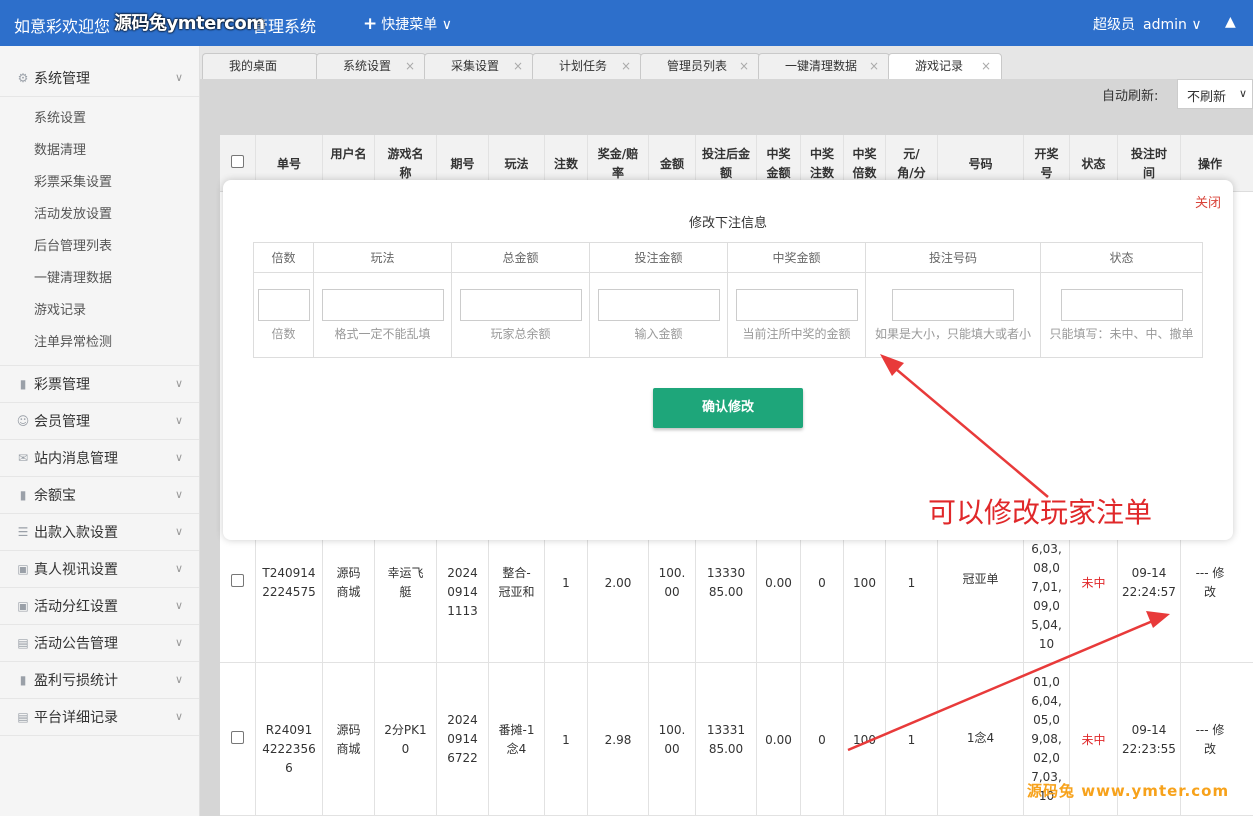 The width and height of the screenshot is (1253, 816). I want to click on auto-refresh-label: 自动刷新:, so click(1130, 96).